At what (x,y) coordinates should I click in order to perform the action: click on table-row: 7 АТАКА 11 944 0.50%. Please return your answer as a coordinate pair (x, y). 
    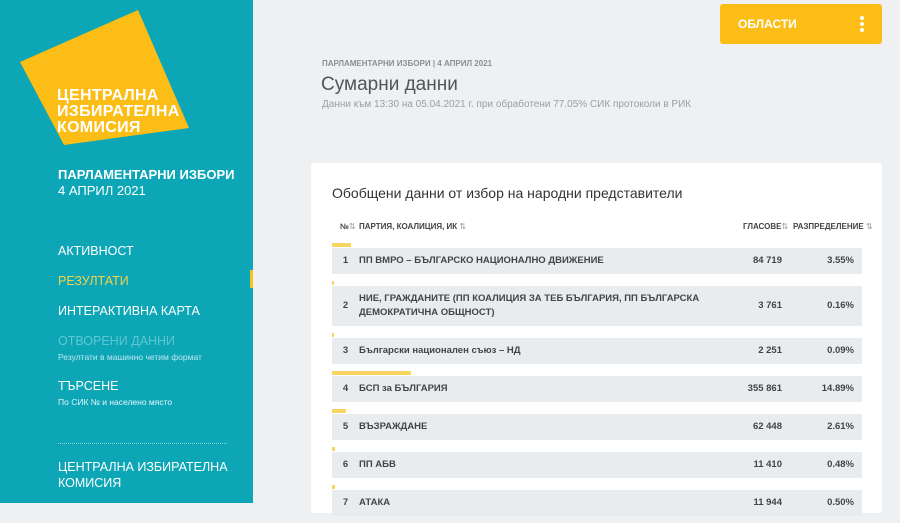
    Looking at the image, I should click on (597, 503).